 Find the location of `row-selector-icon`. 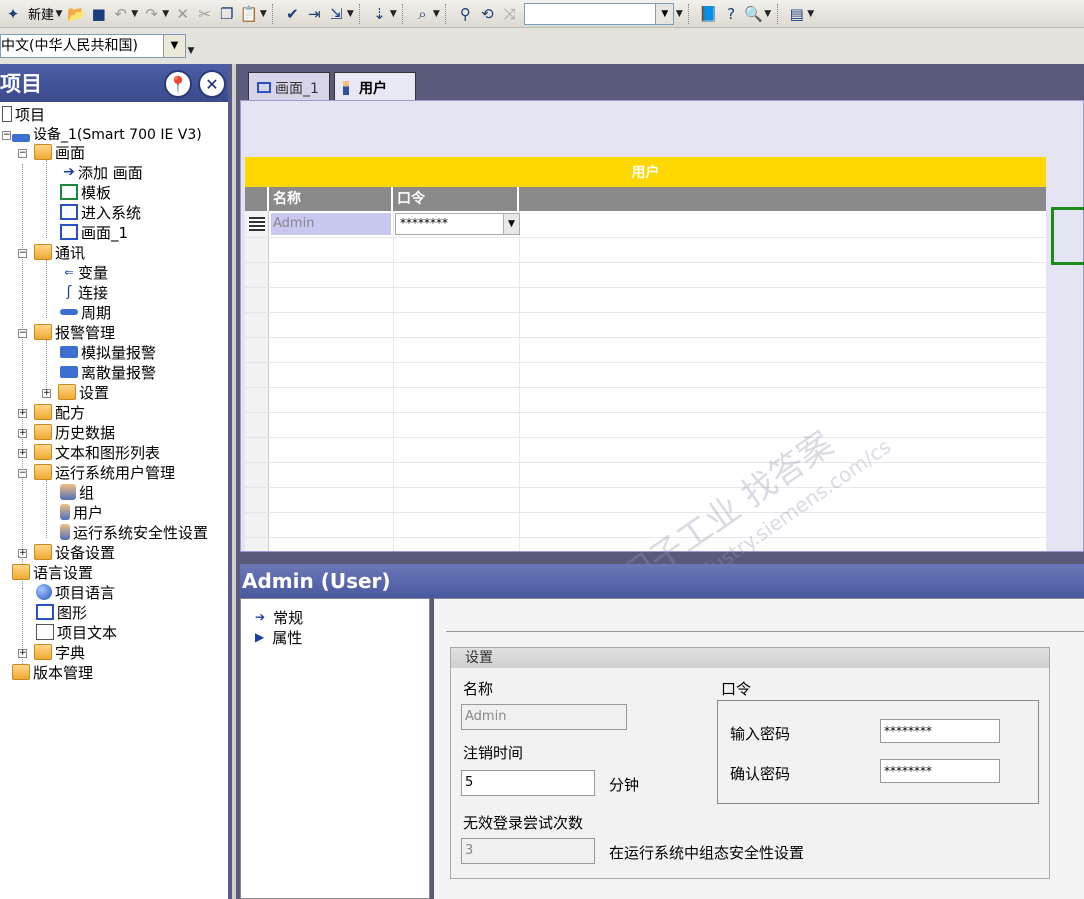

row-selector-icon is located at coordinates (257, 224).